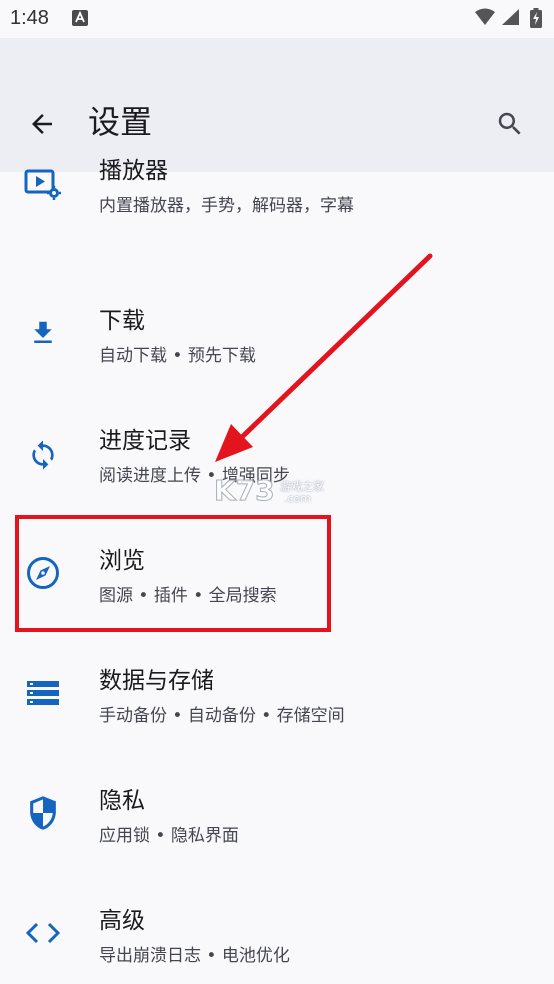 The height and width of the screenshot is (984, 554). I want to click on setting-title-data-storage: 数据与存储, so click(156, 681).